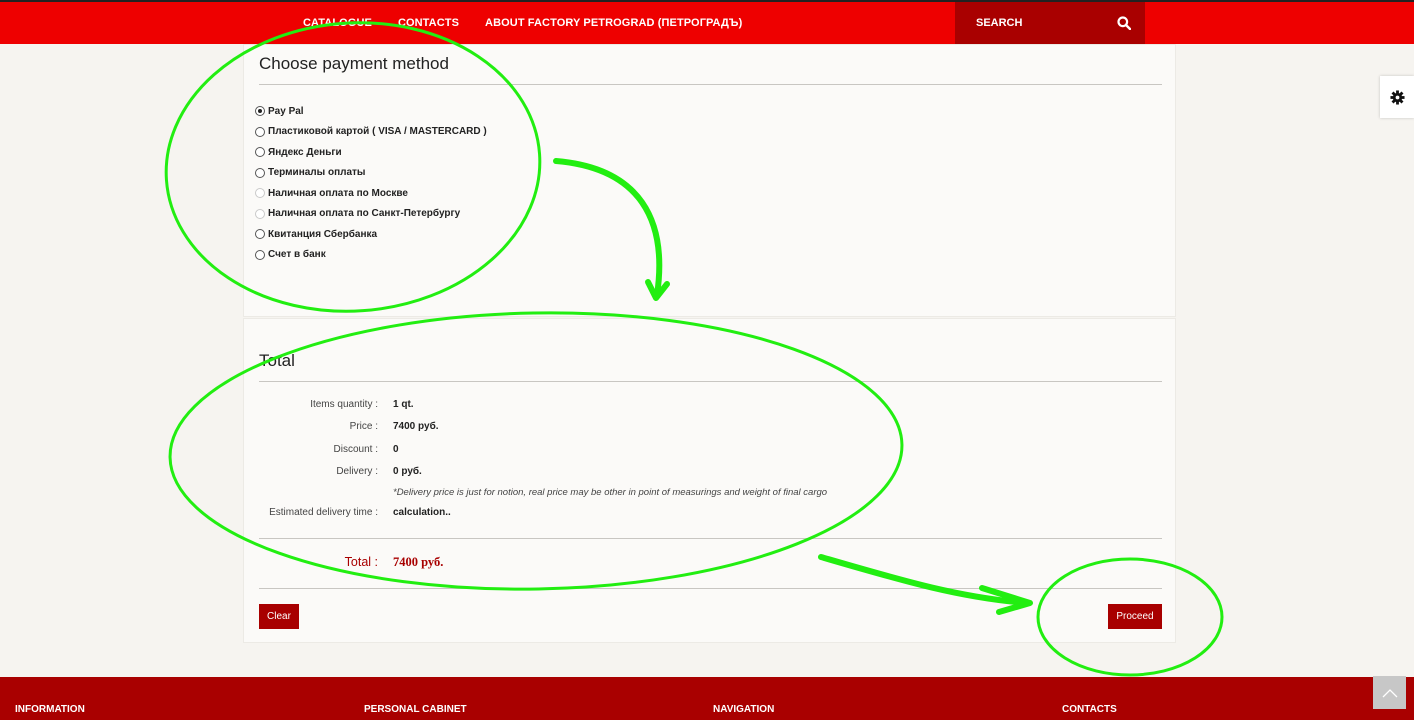 The width and height of the screenshot is (1414, 720). Describe the element at coordinates (323, 512) in the screenshot. I see `row-label: Estimated delivery time :` at that location.